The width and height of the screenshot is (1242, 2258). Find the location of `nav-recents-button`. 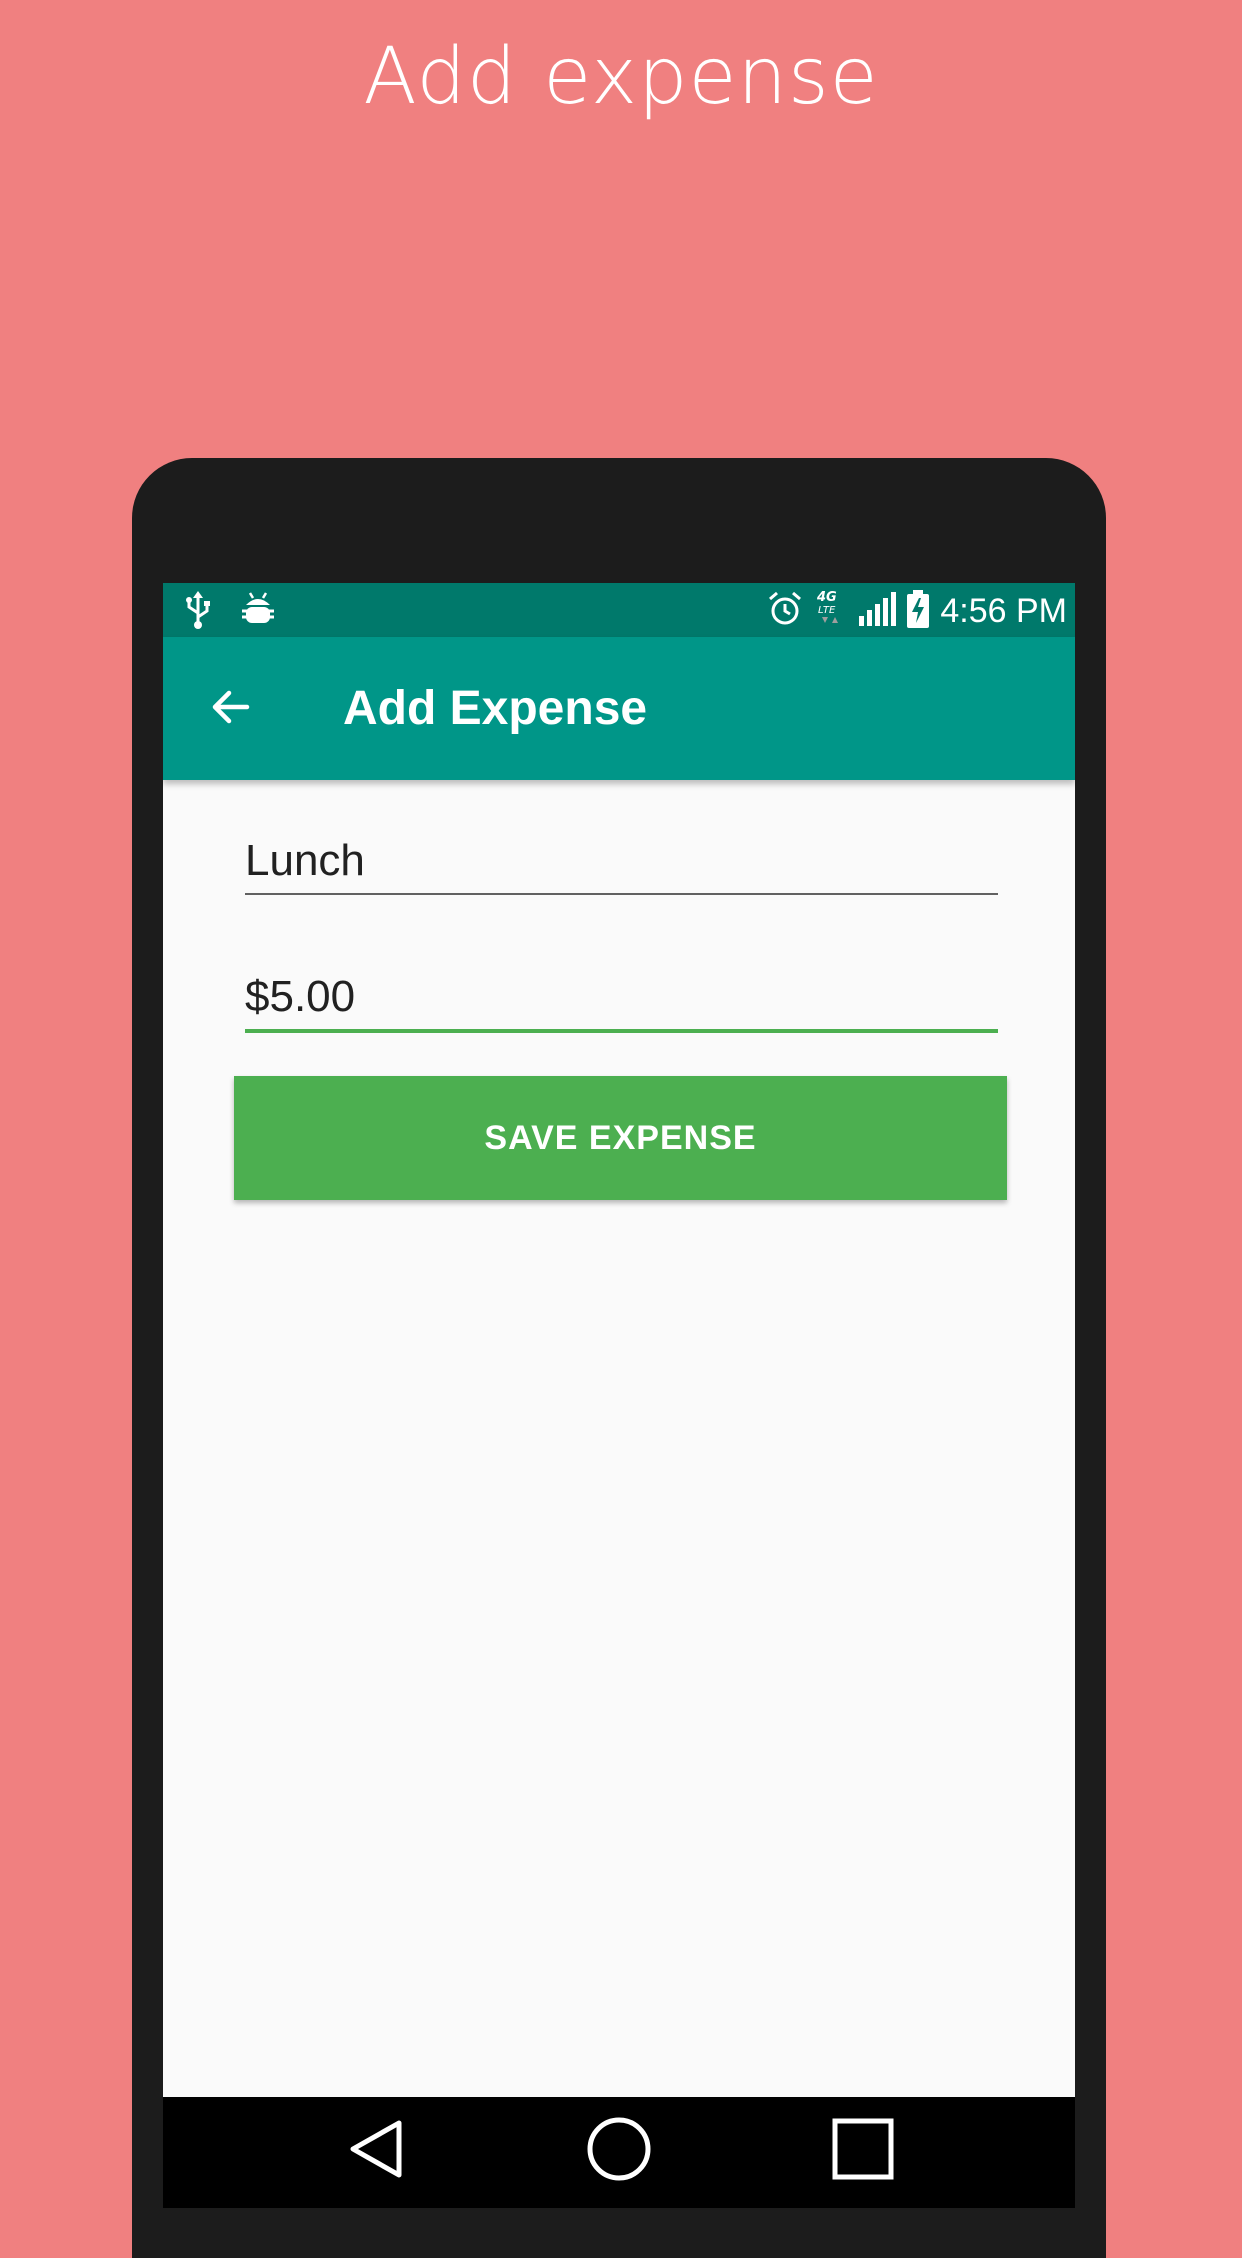

nav-recents-button is located at coordinates (863, 2151).